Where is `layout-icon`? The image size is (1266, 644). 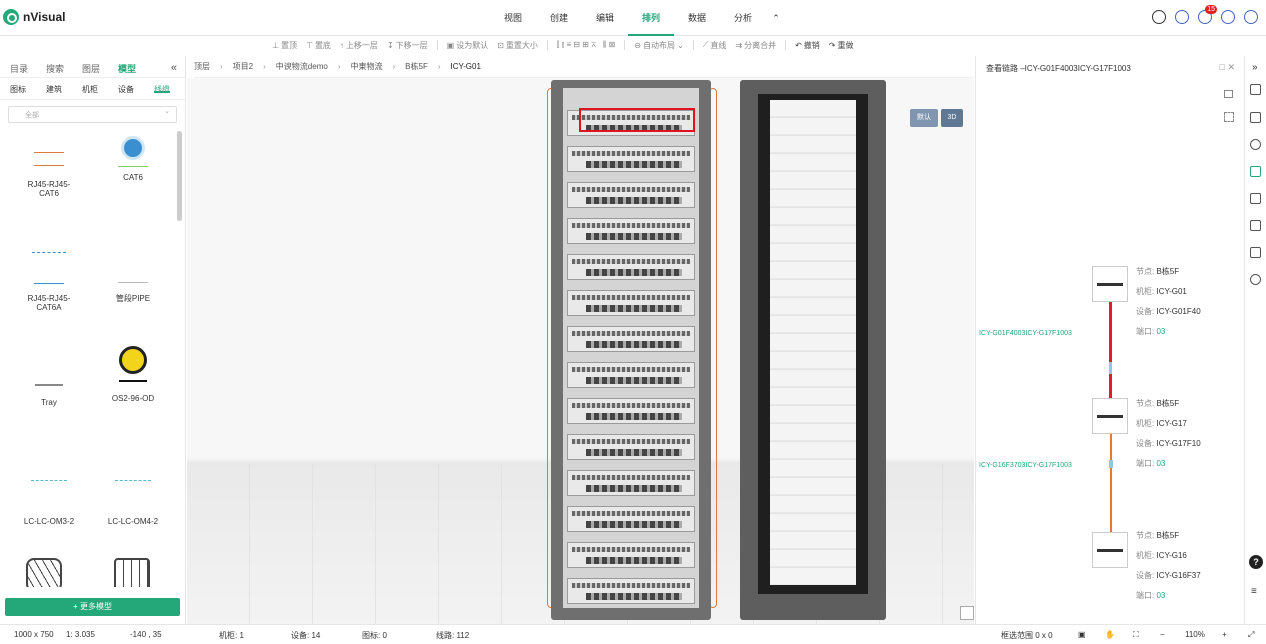
layout-icon is located at coordinates (1255, 198).